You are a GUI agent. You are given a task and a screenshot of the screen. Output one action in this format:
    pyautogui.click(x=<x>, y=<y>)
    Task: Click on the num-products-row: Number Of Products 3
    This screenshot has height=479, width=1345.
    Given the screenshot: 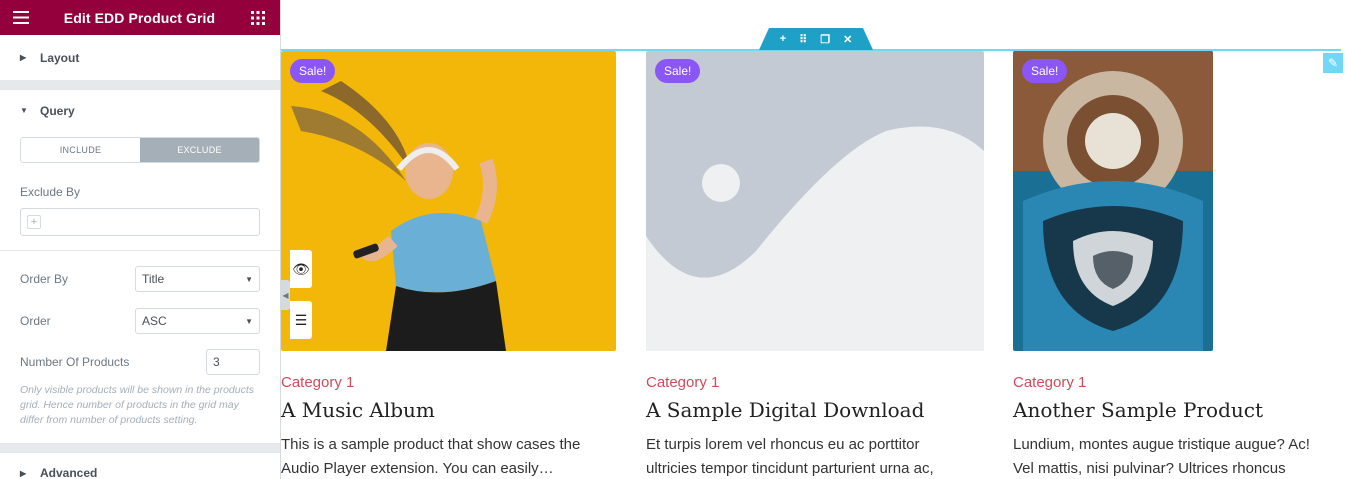 What is the action you would take?
    pyautogui.click(x=140, y=362)
    